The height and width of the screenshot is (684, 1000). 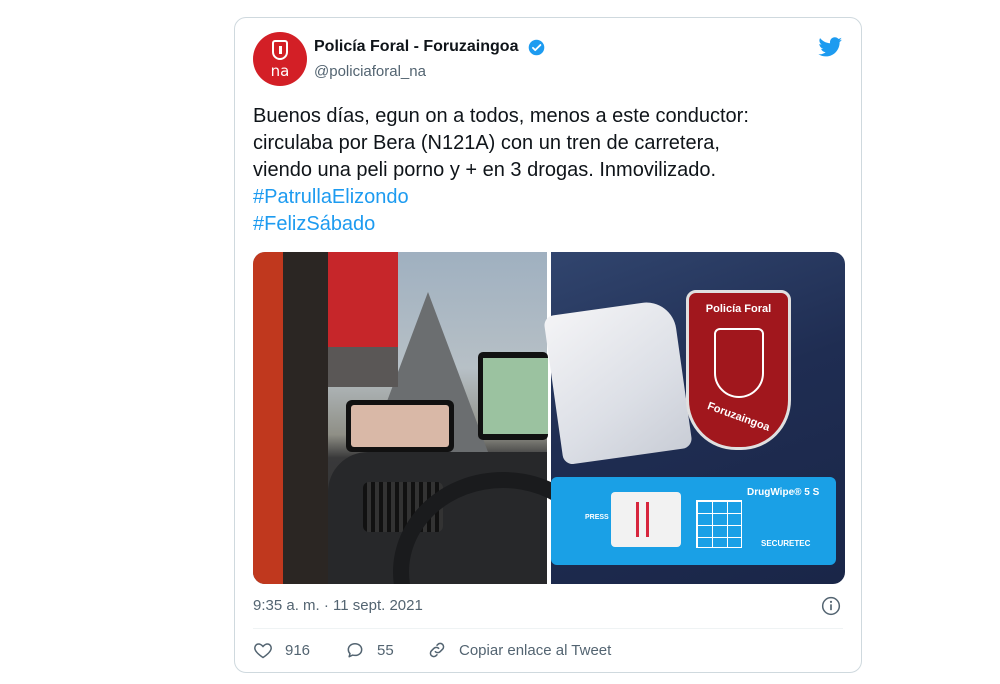 What do you see at coordinates (738, 417) in the screenshot?
I see `patch-bottom-text: Foruzaingoa` at bounding box center [738, 417].